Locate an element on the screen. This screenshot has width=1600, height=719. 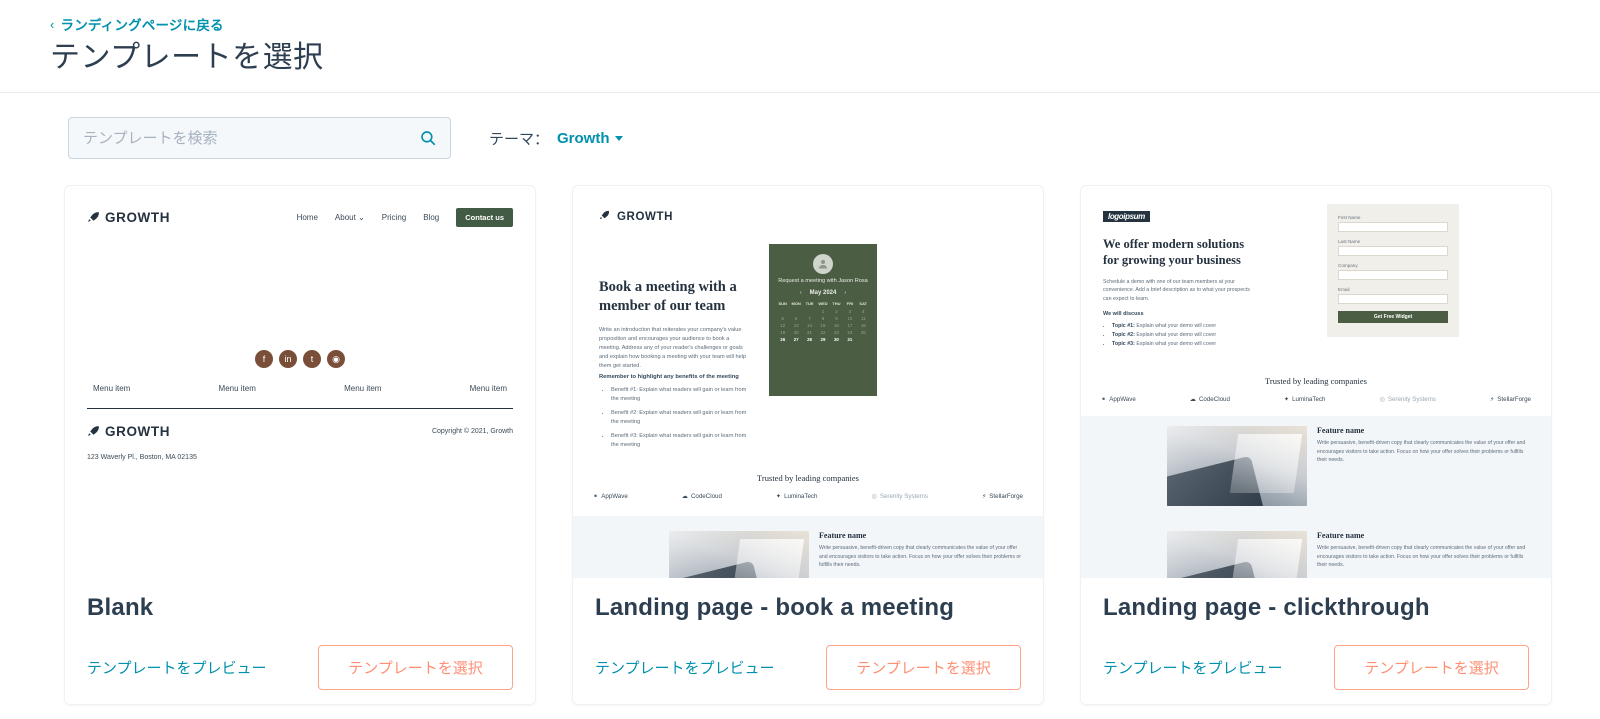
company-input is located at coordinates (1393, 275).